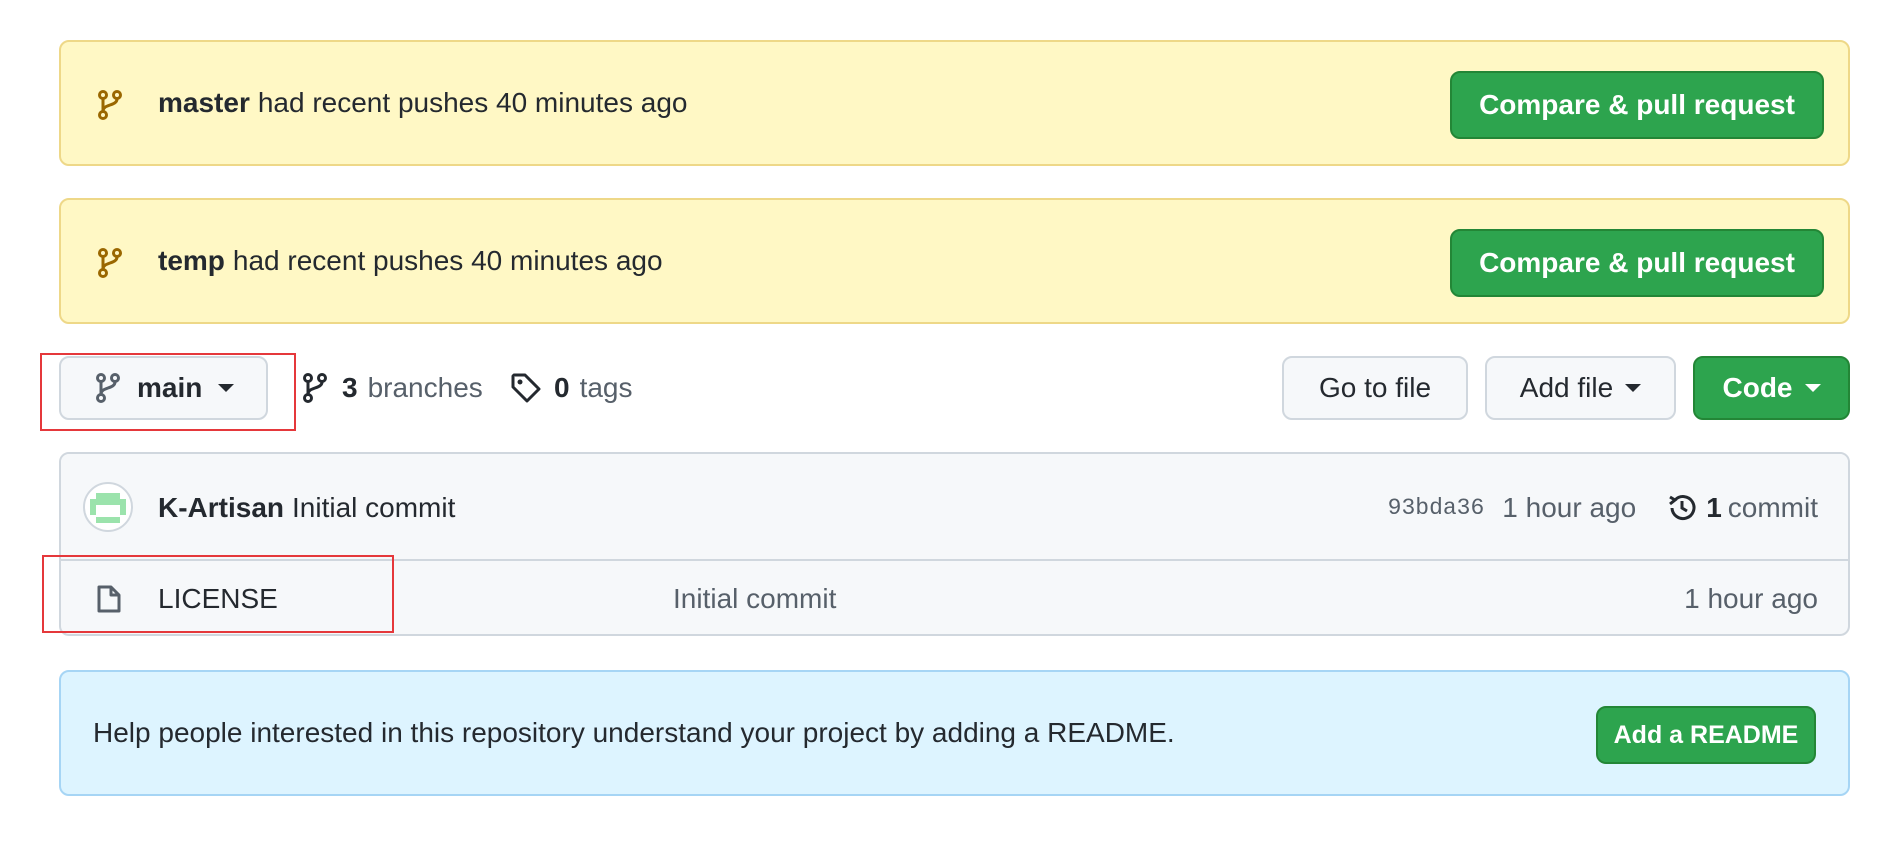 The image size is (1888, 846). I want to click on highlight-box, so click(218, 594).